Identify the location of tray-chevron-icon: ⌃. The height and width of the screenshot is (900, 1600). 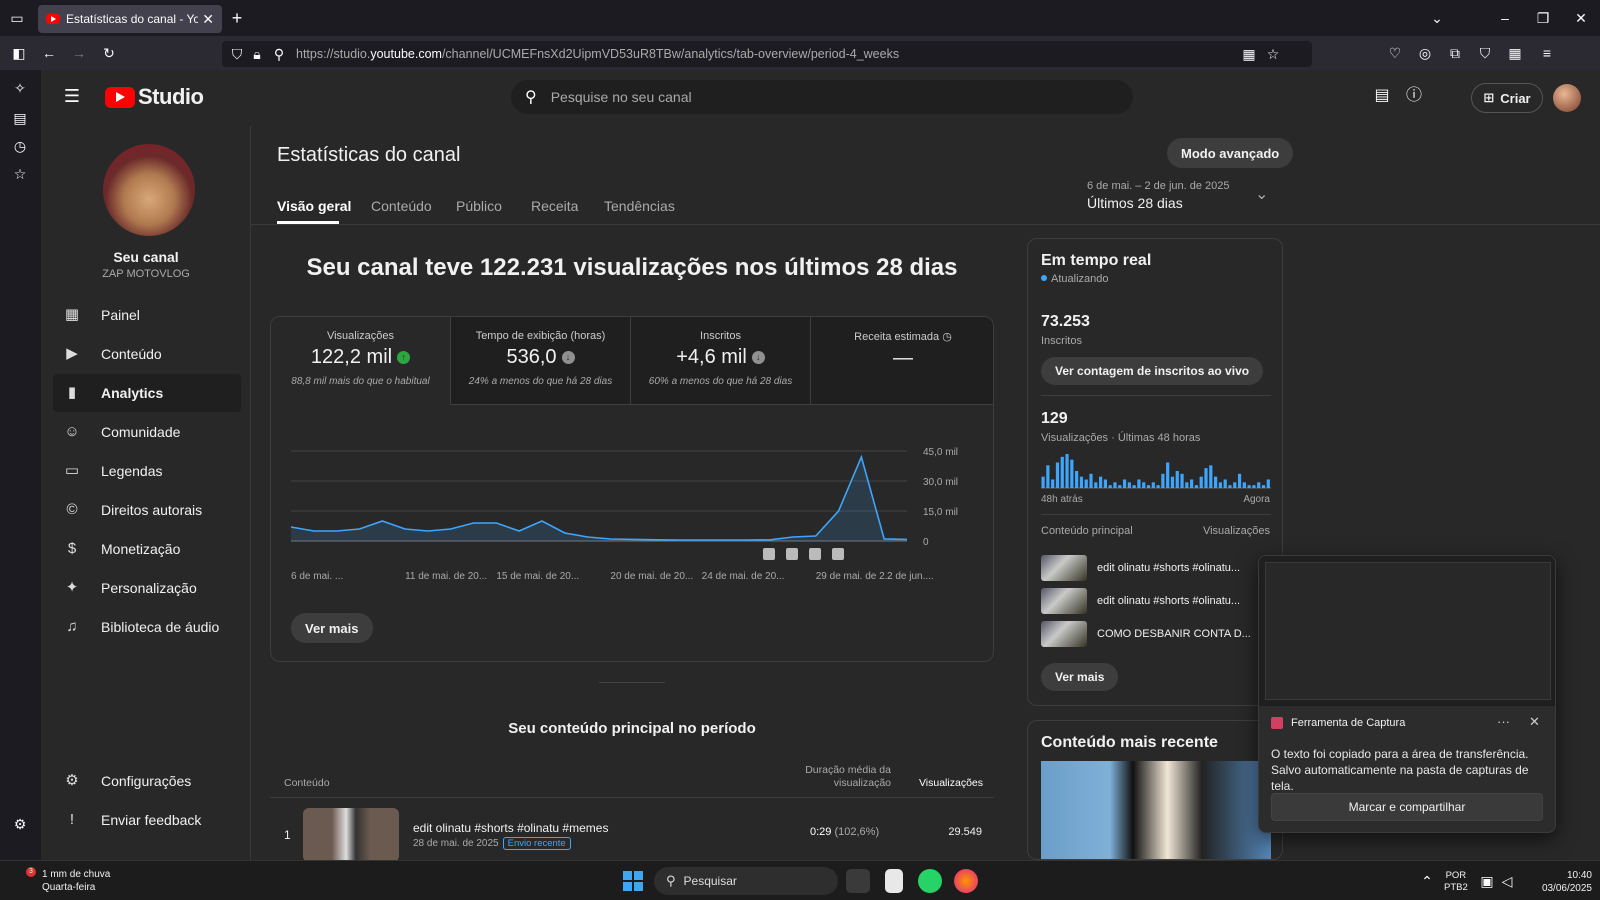
(1427, 881).